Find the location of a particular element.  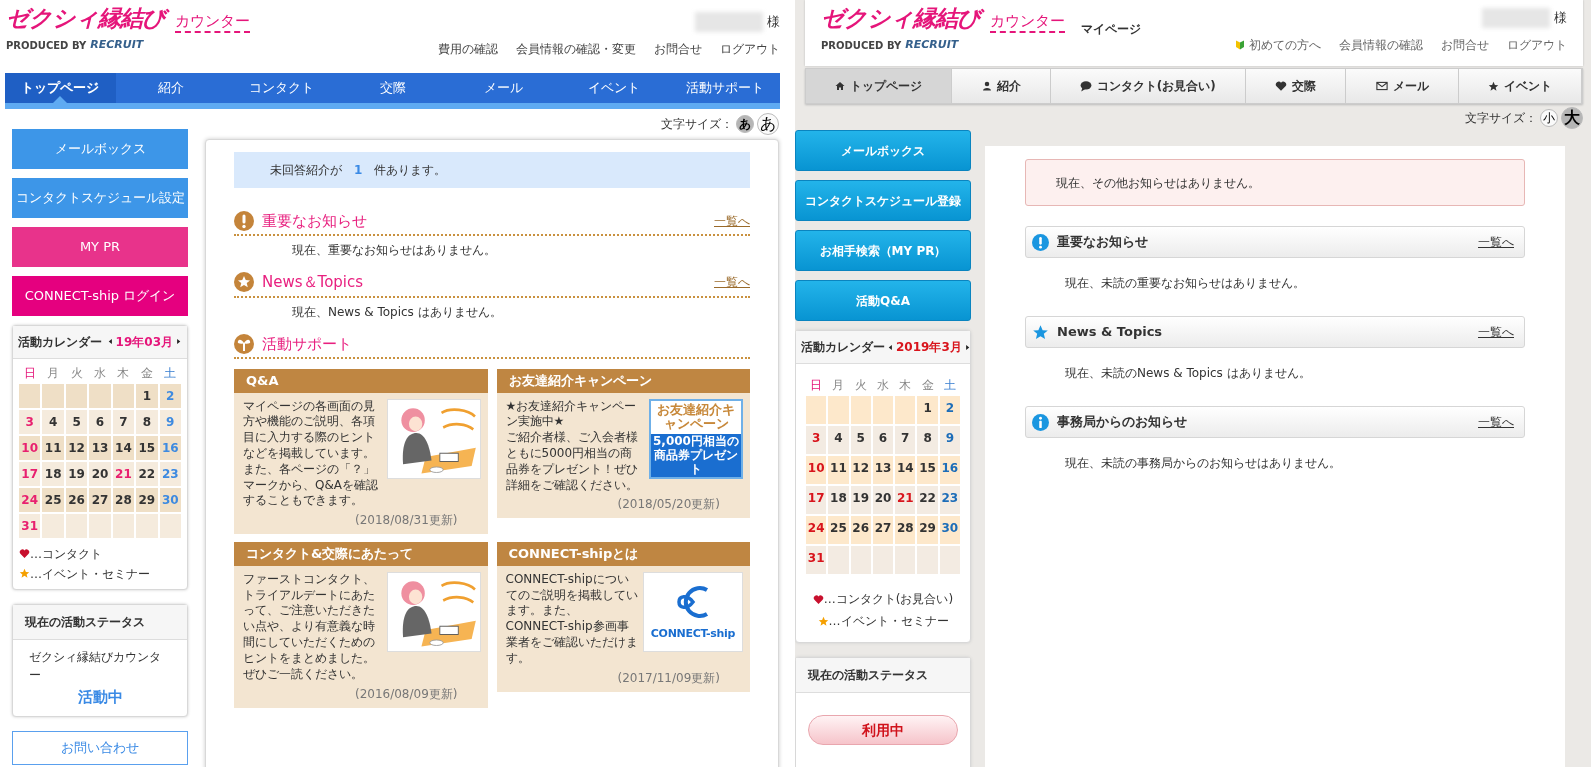

calendar-day: 9 is located at coordinates (949, 440).